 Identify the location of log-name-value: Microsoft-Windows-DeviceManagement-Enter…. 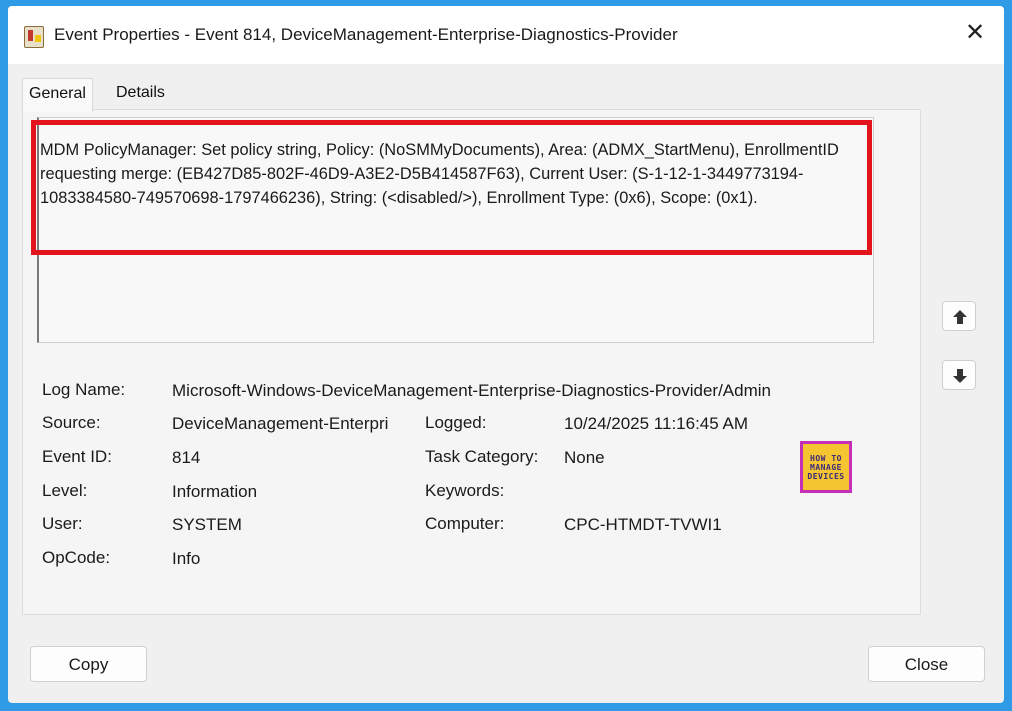
(471, 390).